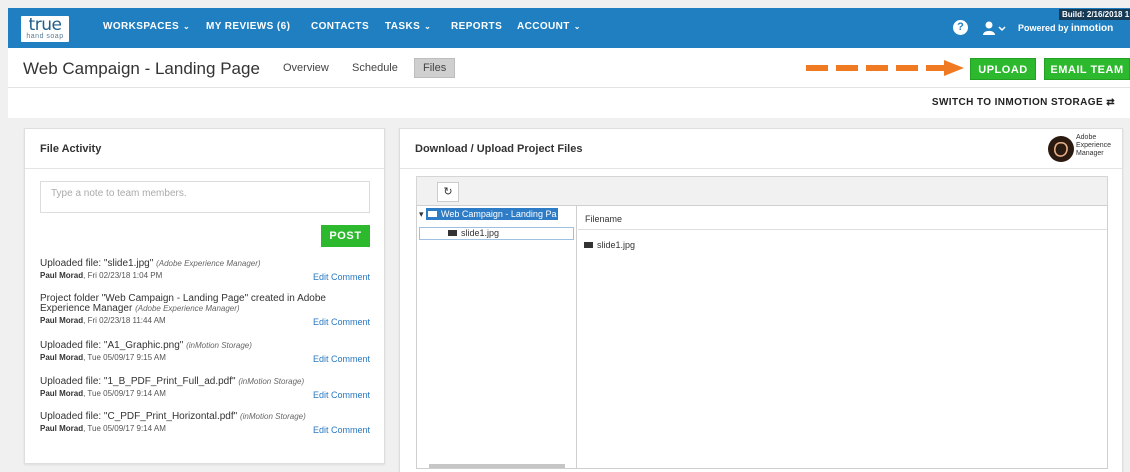 The image size is (1130, 472). I want to click on nav-tasks: TASKS ⌄, so click(408, 26).